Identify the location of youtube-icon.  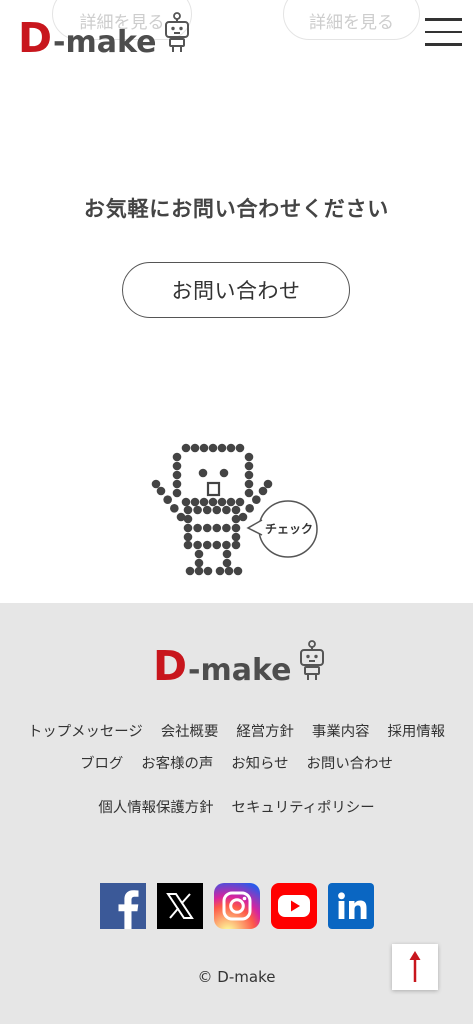
(293, 906).